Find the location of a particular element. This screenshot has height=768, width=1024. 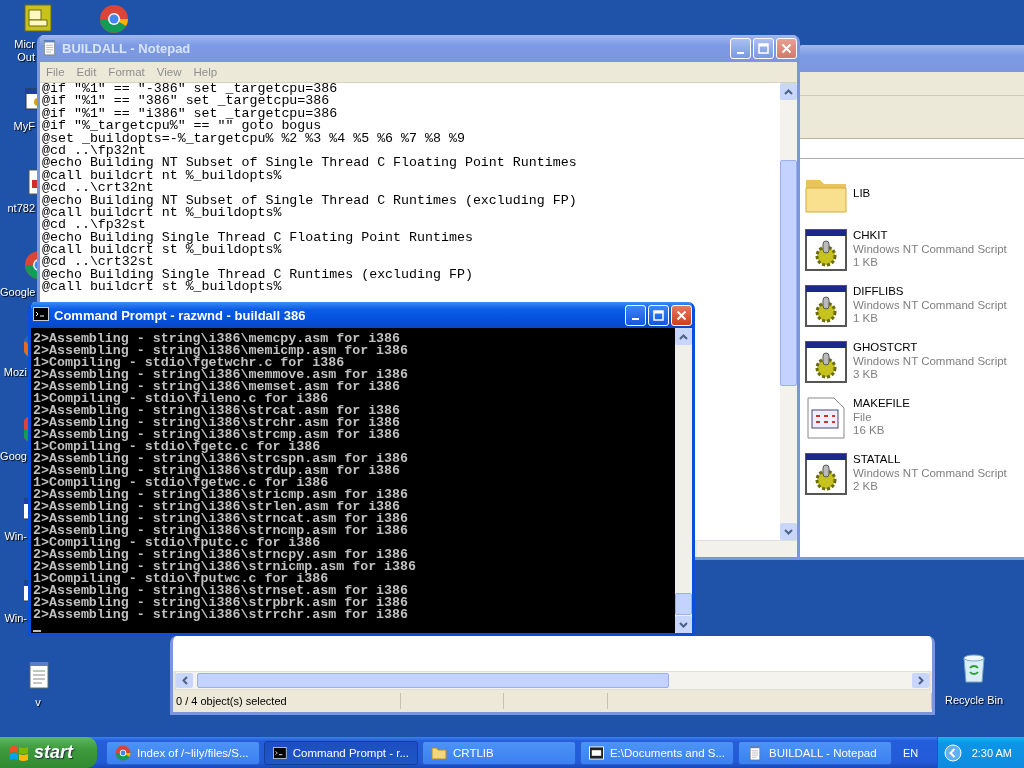

console-line: 2>Assembling - string\i386\stricmp.asm for i386 is located at coordinates (221, 495).